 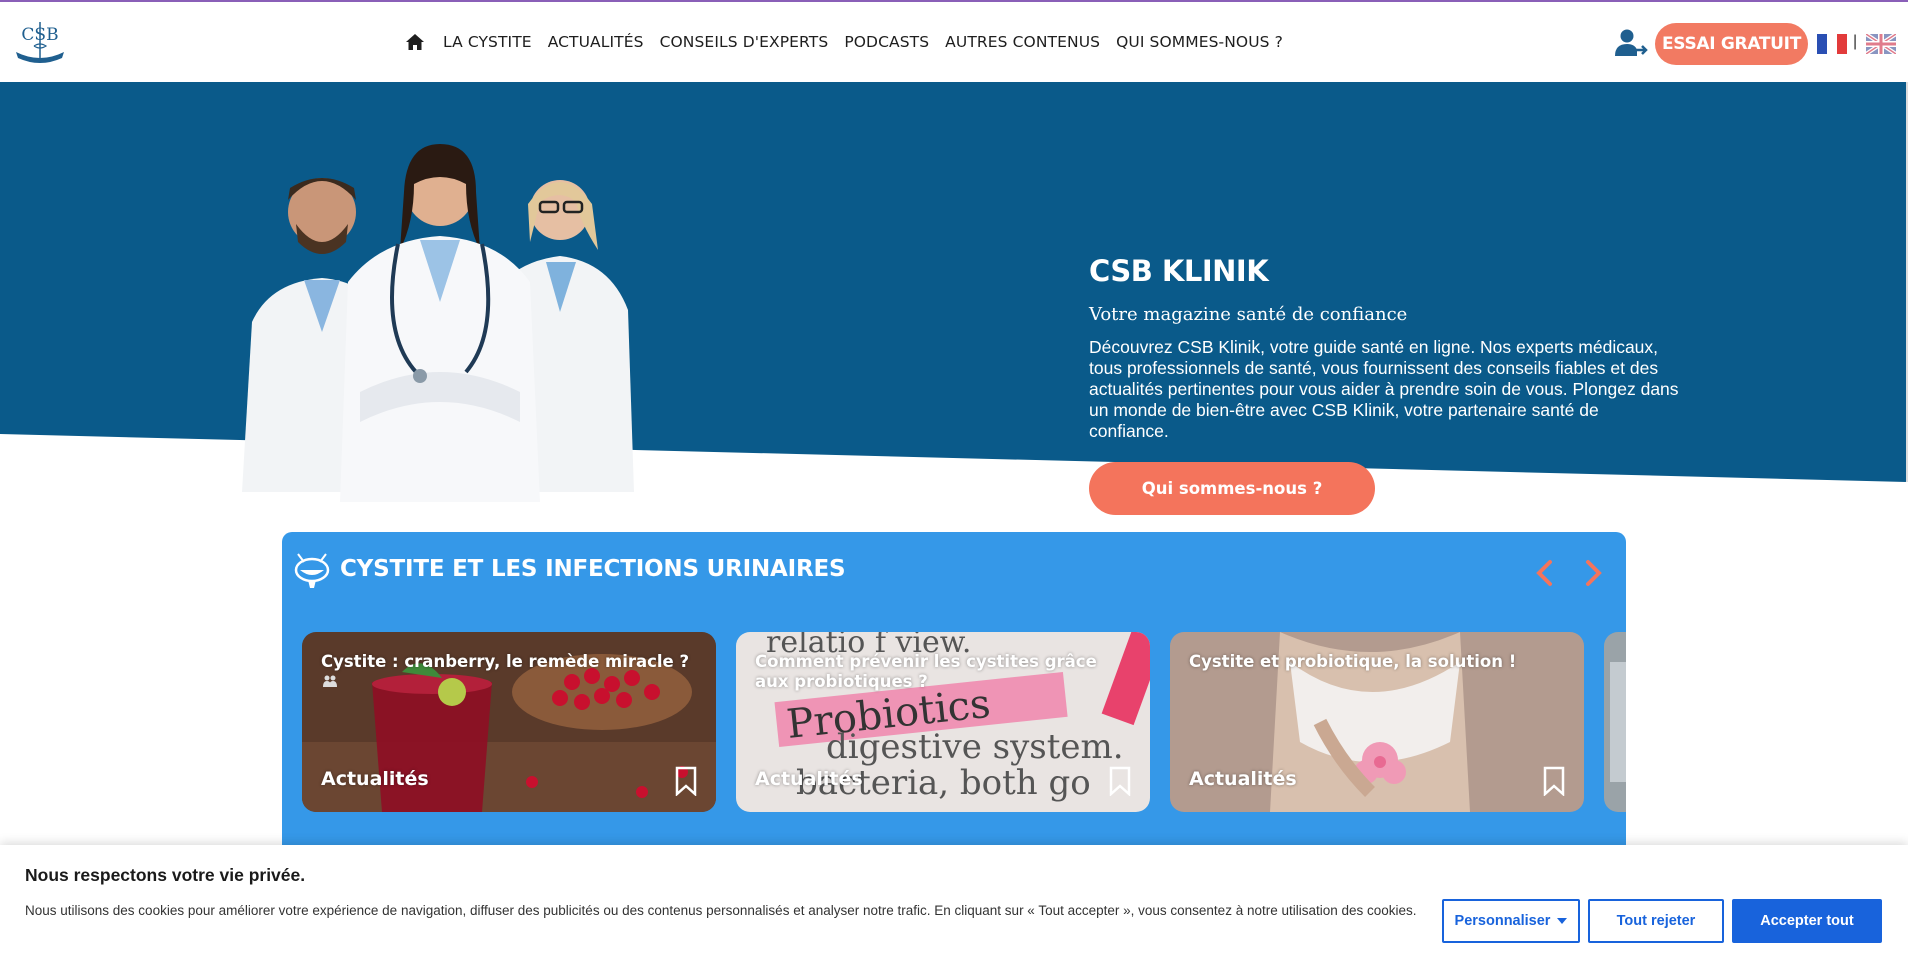 What do you see at coordinates (1022, 42) in the screenshot?
I see `nav-item-autres-contenus: AUTRES CONTENUS` at bounding box center [1022, 42].